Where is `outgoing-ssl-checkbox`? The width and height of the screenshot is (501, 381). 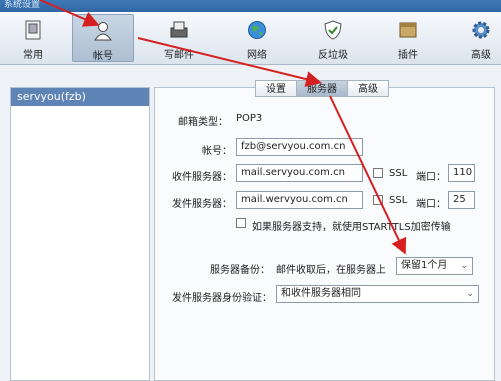 outgoing-ssl-checkbox is located at coordinates (378, 200).